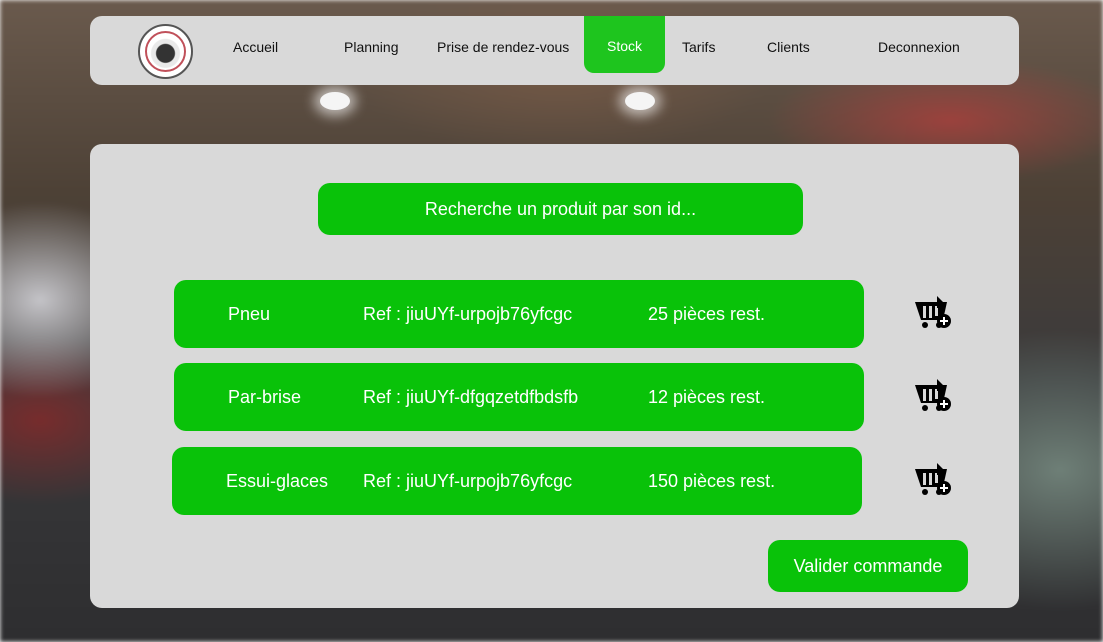 Image resolution: width=1103 pixels, height=642 pixels. I want to click on product-stock: 12 pièces rest., so click(707, 397).